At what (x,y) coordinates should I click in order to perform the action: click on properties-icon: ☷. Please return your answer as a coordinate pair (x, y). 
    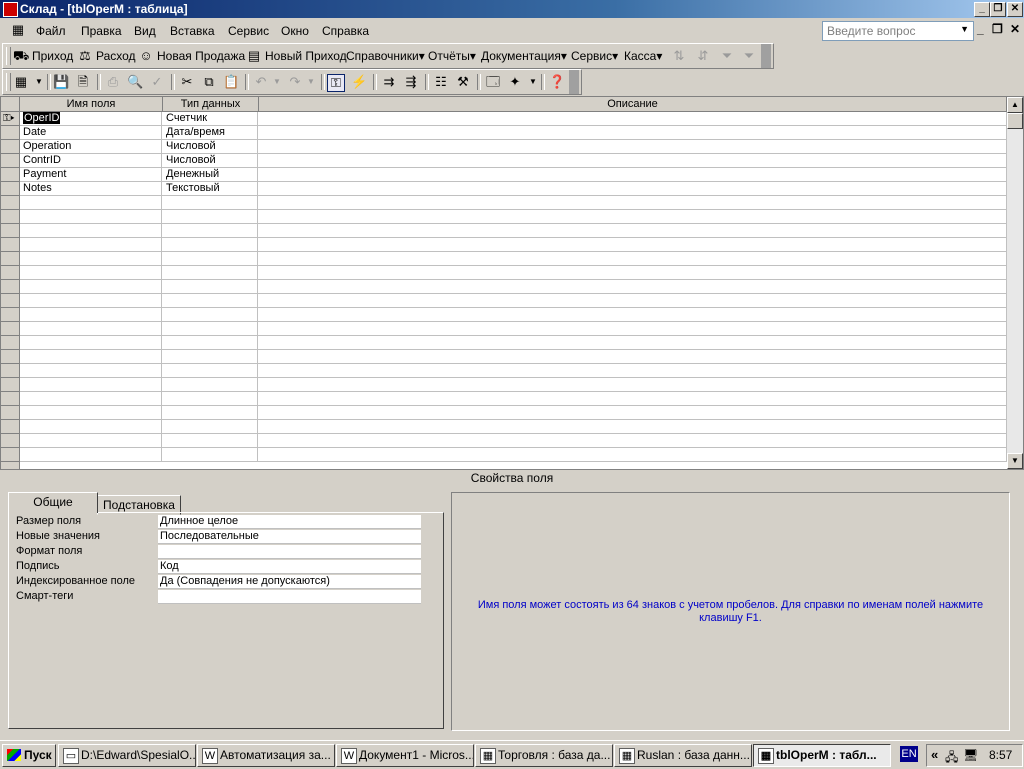
    Looking at the image, I should click on (441, 82).